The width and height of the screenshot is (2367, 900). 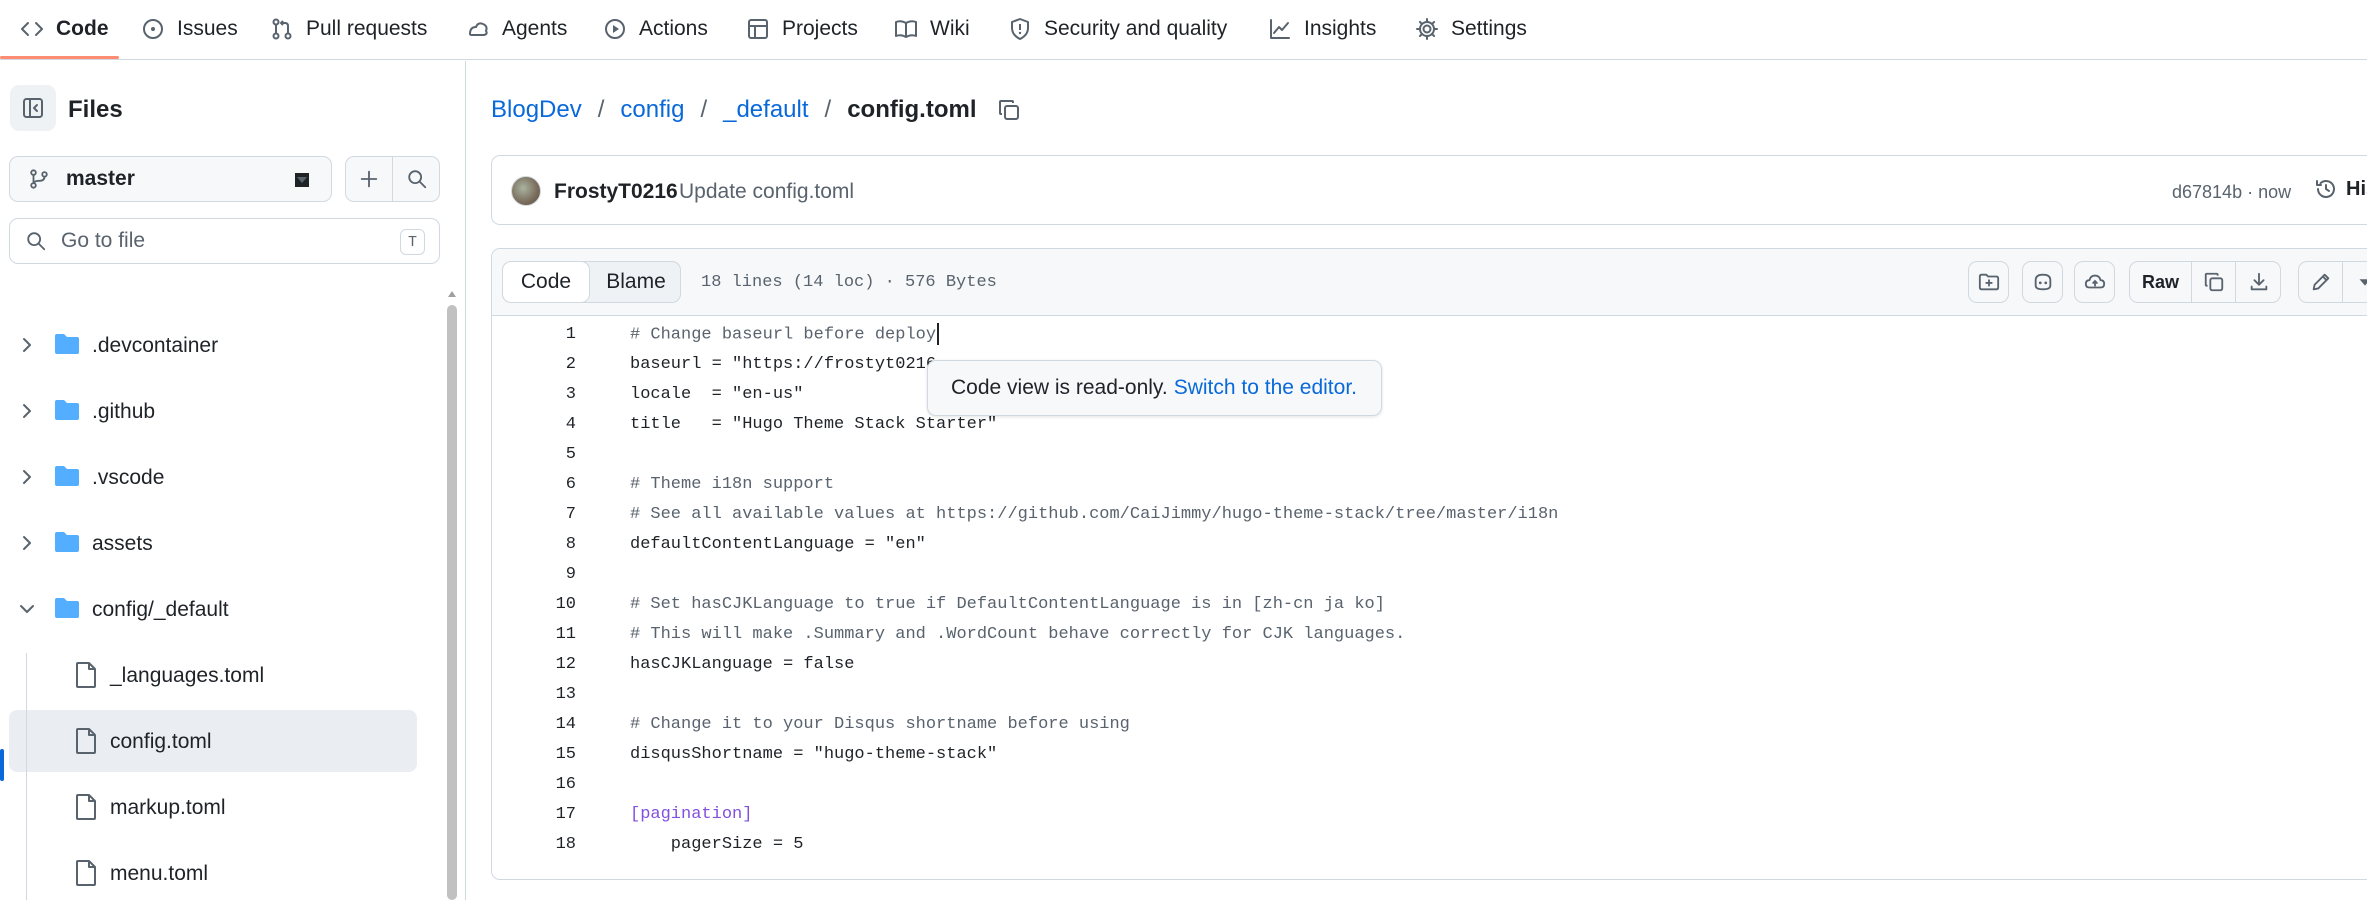 What do you see at coordinates (652, 110) in the screenshot?
I see `breadcrumb-config-link: config` at bounding box center [652, 110].